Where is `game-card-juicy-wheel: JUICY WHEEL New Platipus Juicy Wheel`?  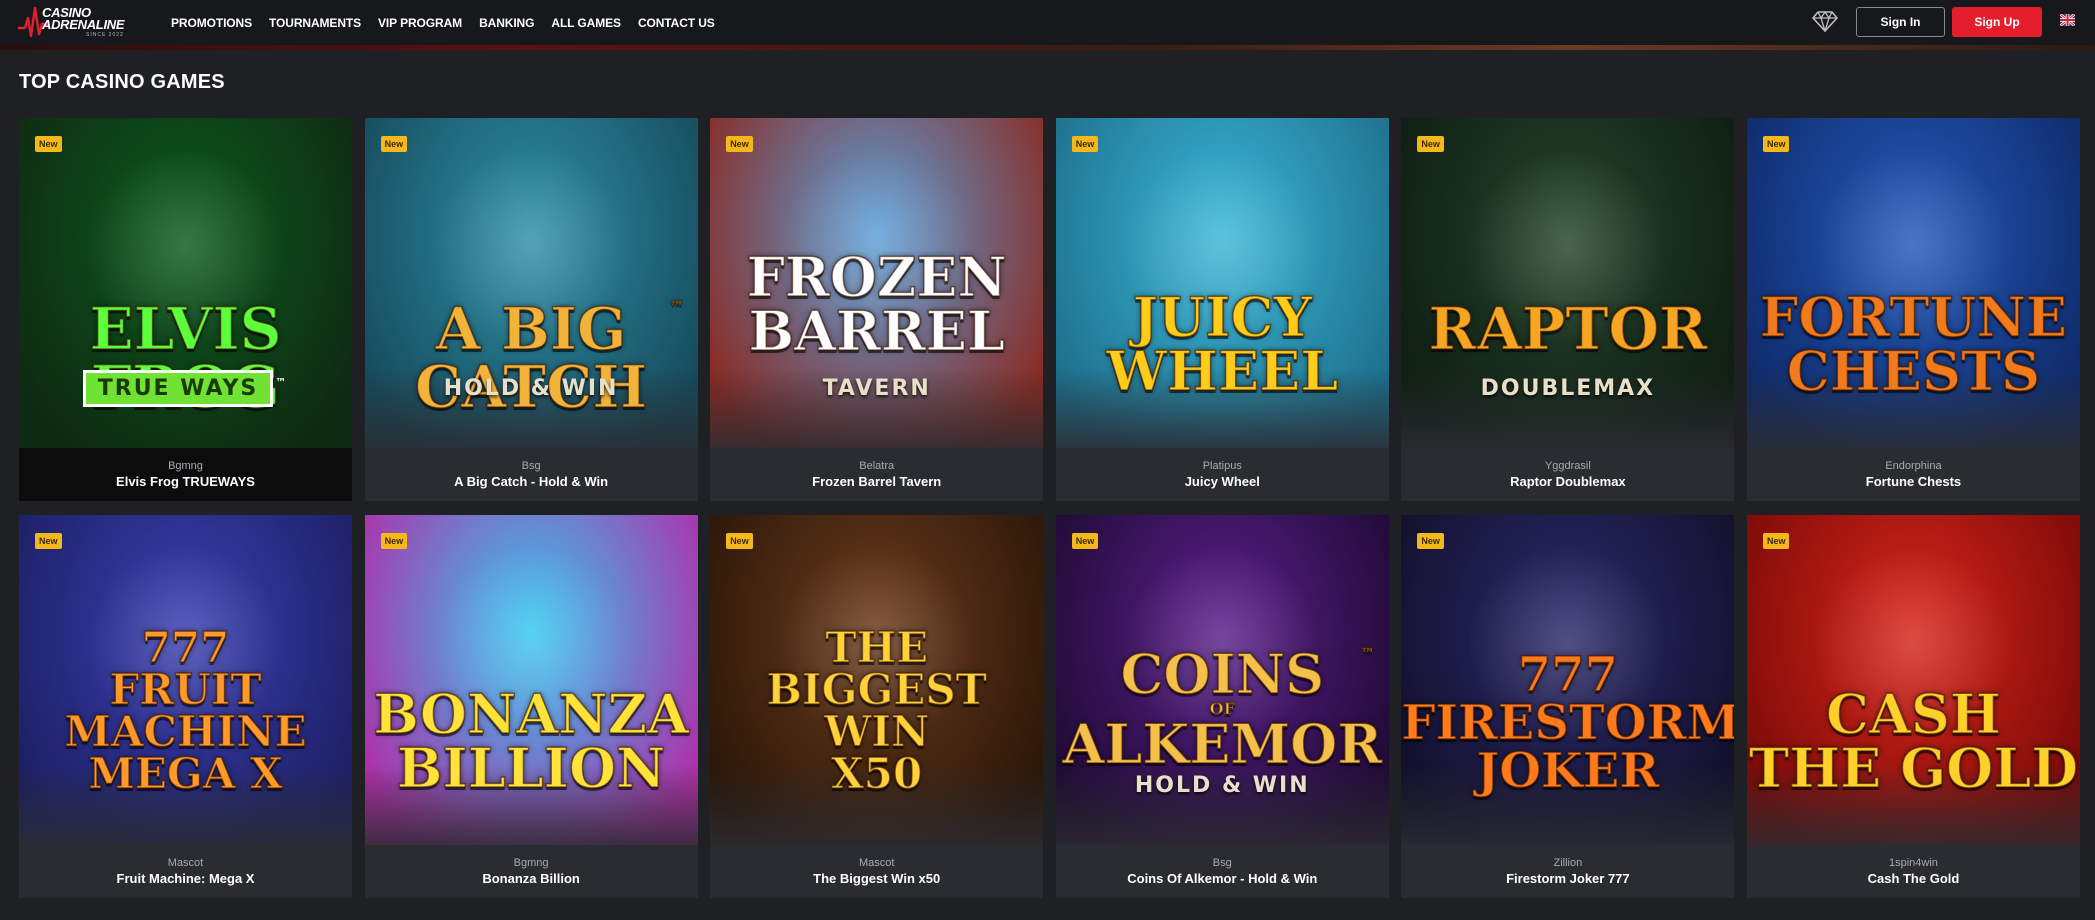
game-card-juicy-wheel: JUICY WHEEL New Platipus Juicy Wheel is located at coordinates (1222, 309).